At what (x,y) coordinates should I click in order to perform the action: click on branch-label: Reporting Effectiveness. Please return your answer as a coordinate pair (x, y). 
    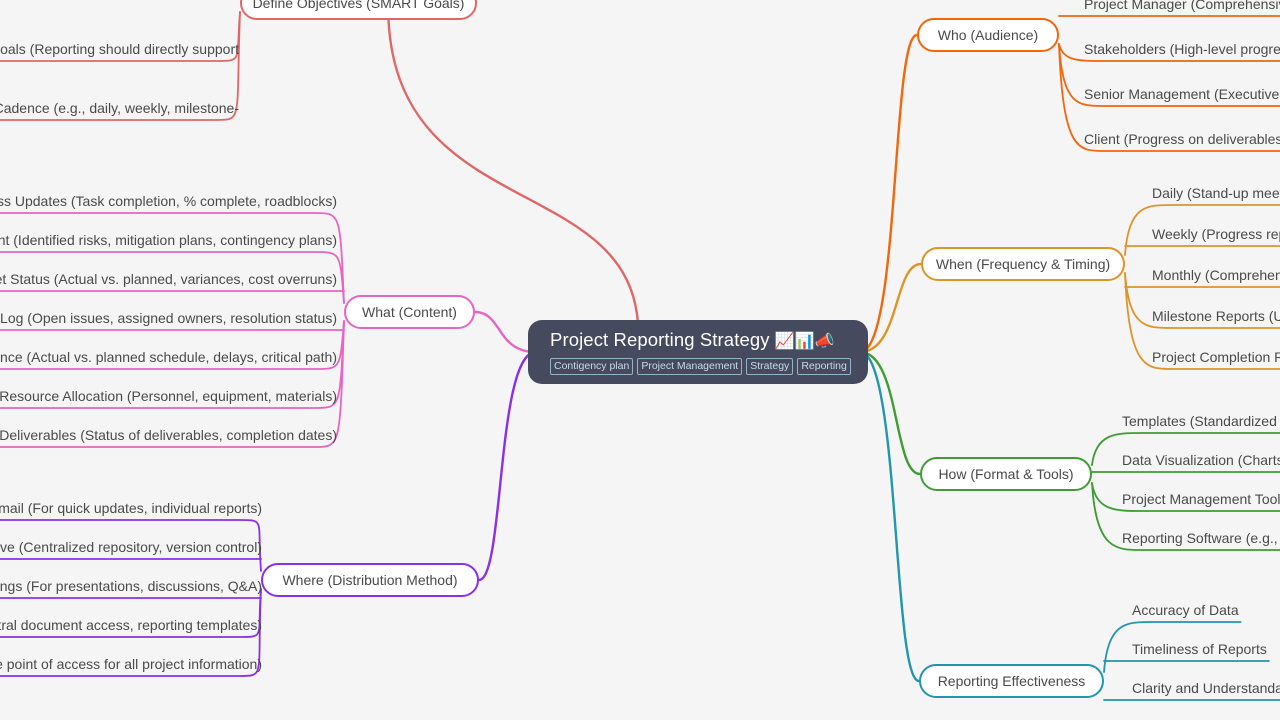
    Looking at the image, I should click on (1011, 681).